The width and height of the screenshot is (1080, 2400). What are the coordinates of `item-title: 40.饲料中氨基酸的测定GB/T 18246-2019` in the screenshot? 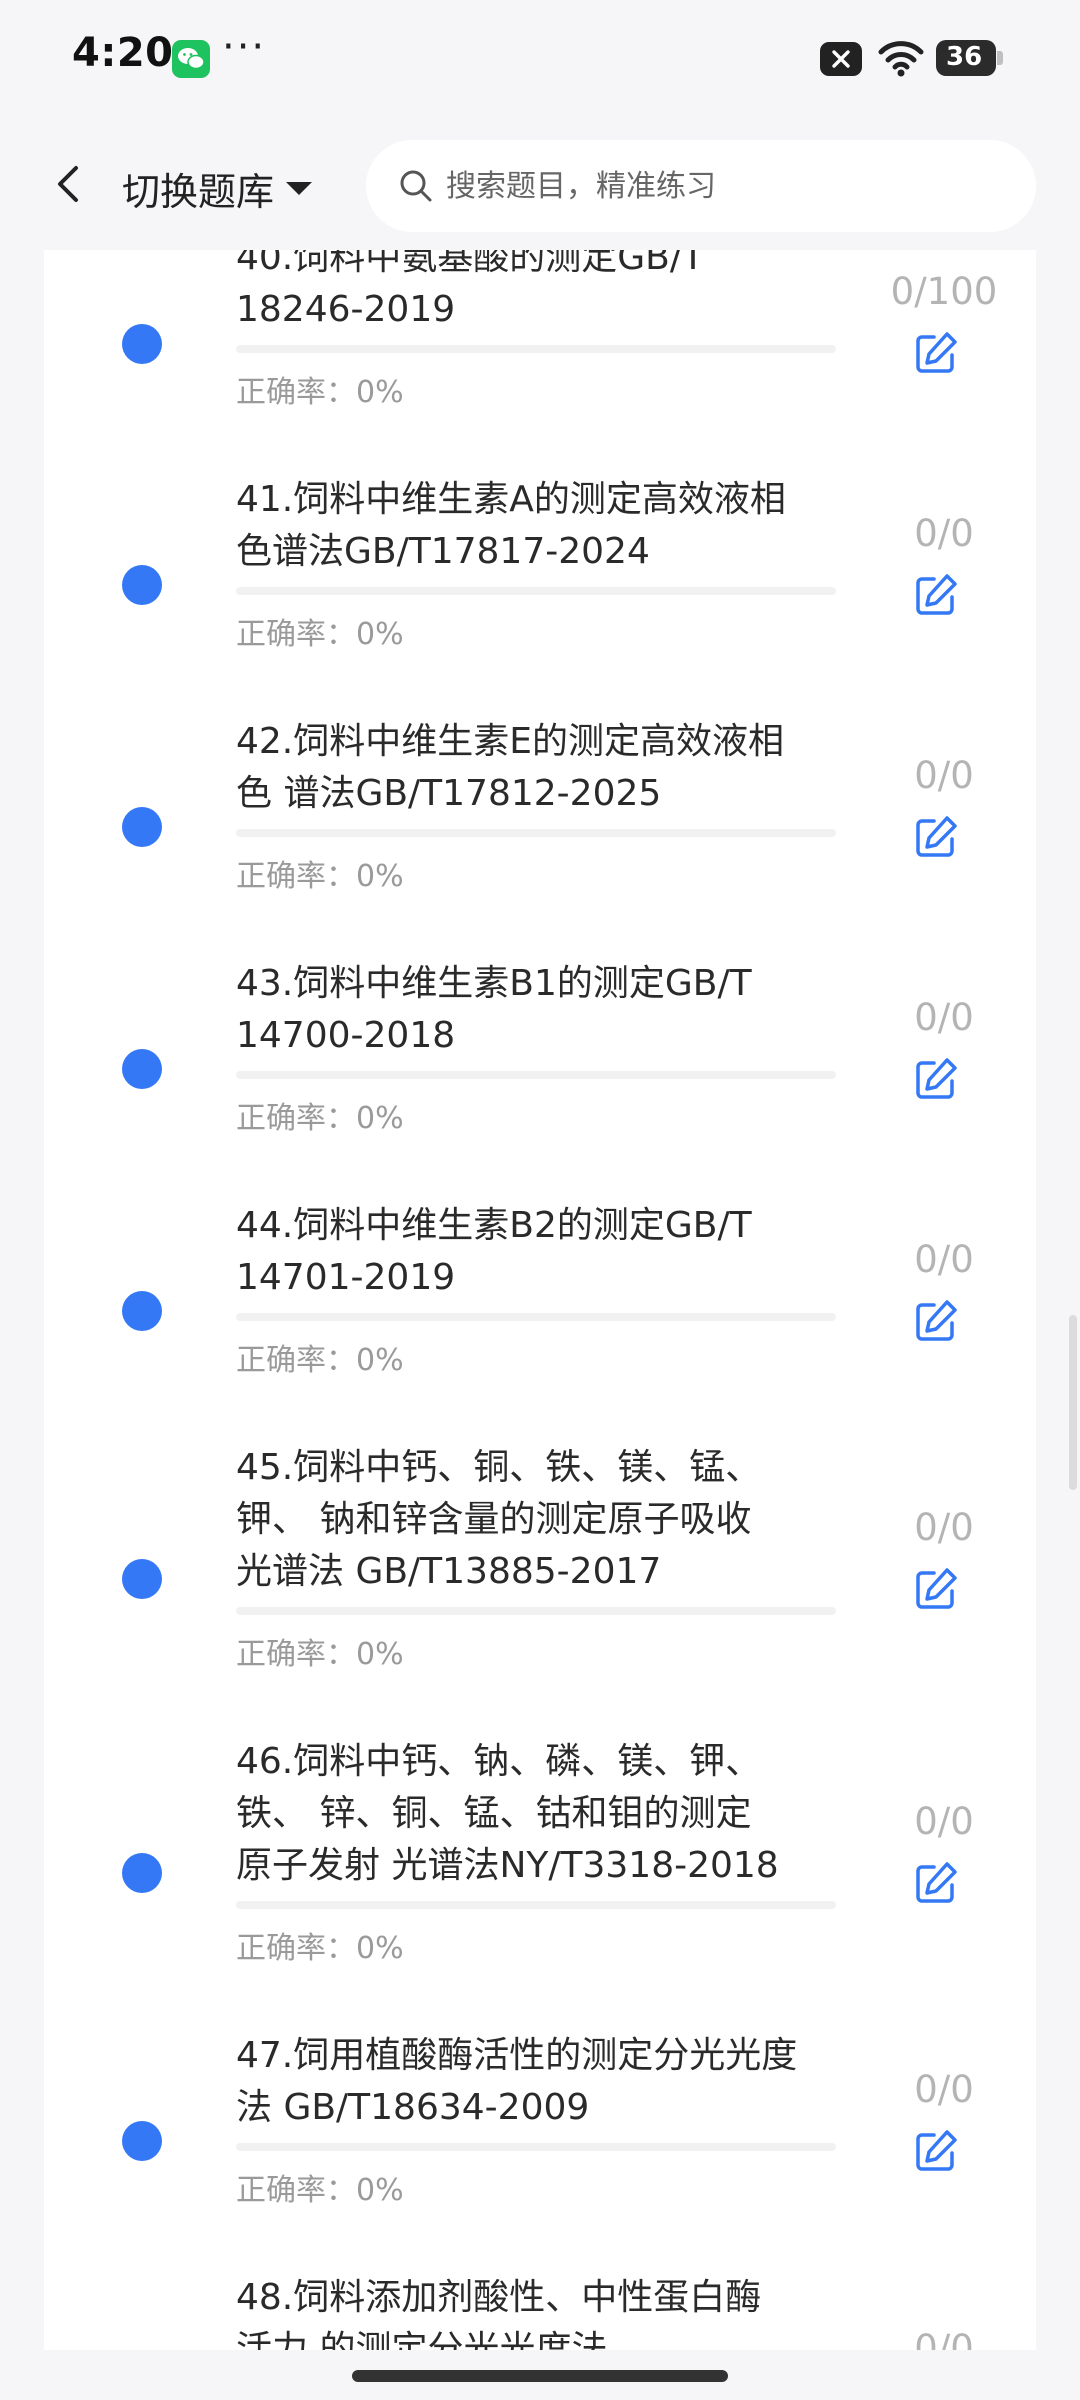 It's located at (470, 290).